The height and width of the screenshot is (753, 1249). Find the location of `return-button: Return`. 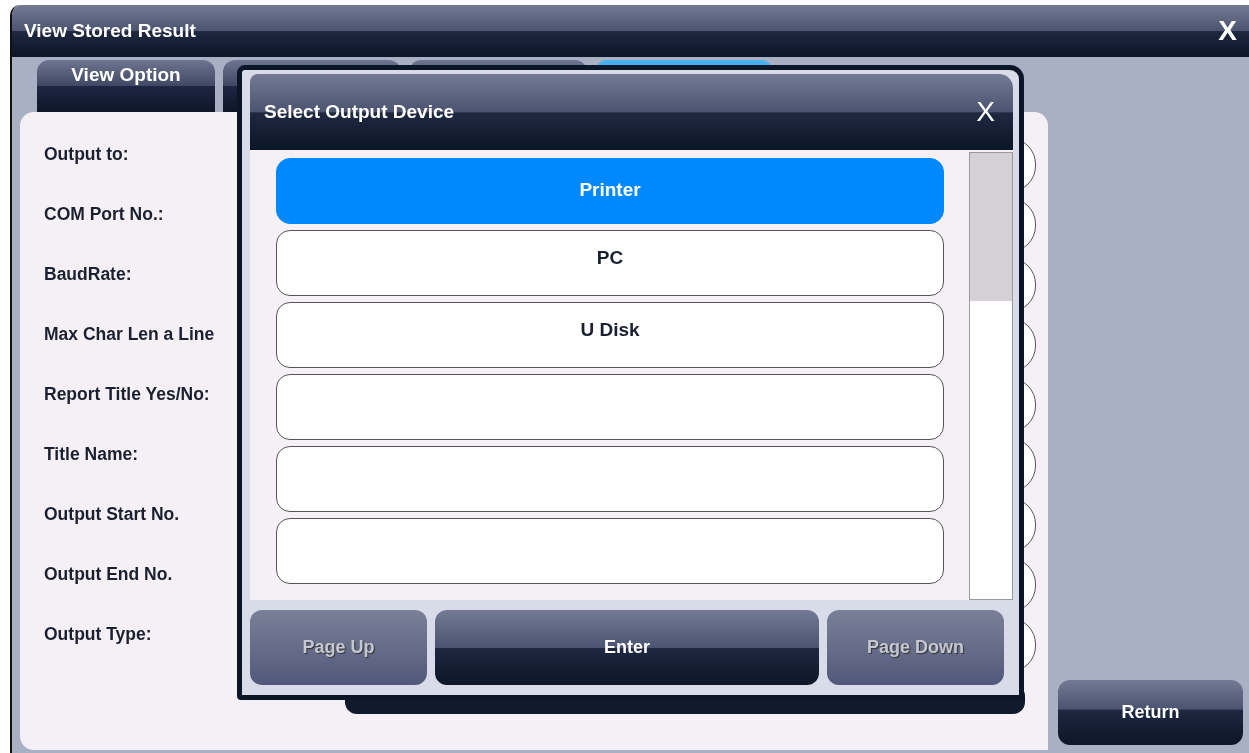

return-button: Return is located at coordinates (1150, 712).